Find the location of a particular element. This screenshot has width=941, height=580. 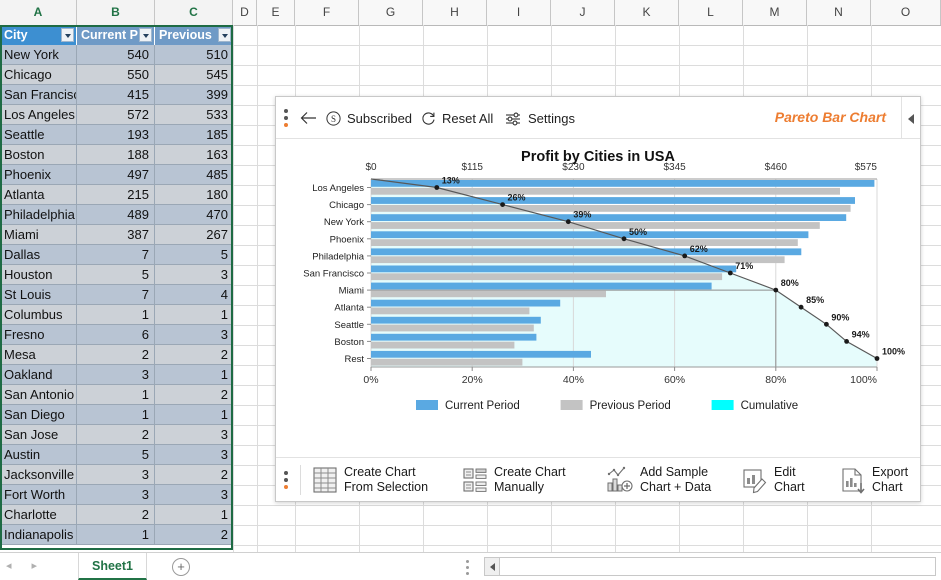

prev-sheet-arrow-icon: ◂ is located at coordinates (9, 565).